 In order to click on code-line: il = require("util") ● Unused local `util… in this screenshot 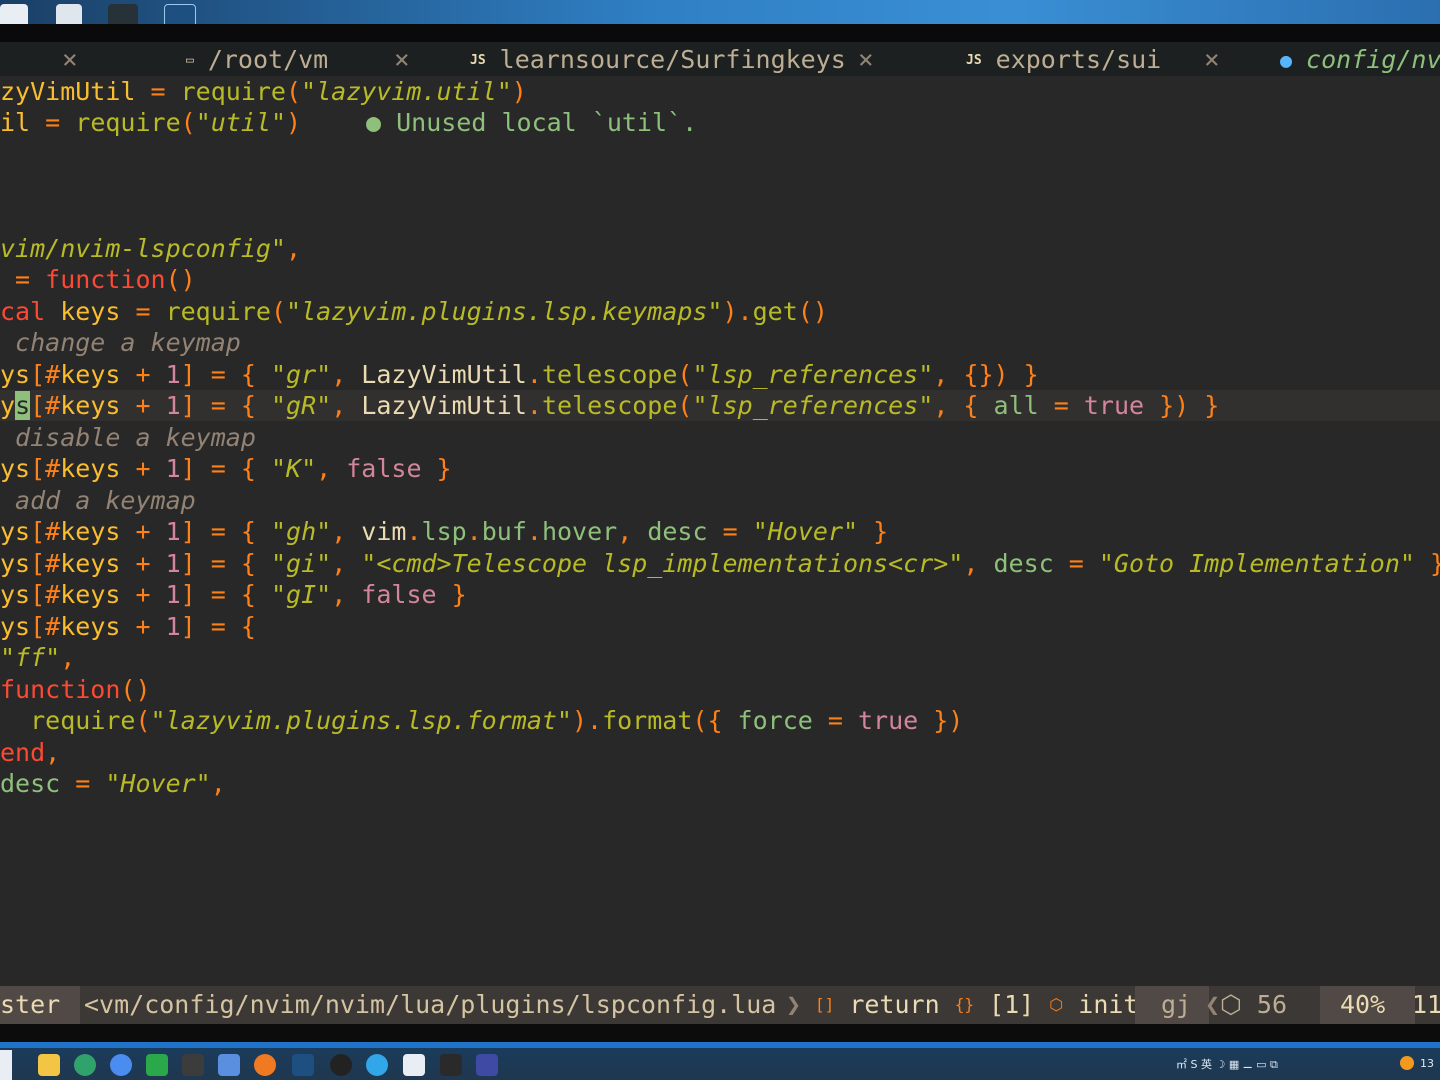, I will do `click(349, 122)`.